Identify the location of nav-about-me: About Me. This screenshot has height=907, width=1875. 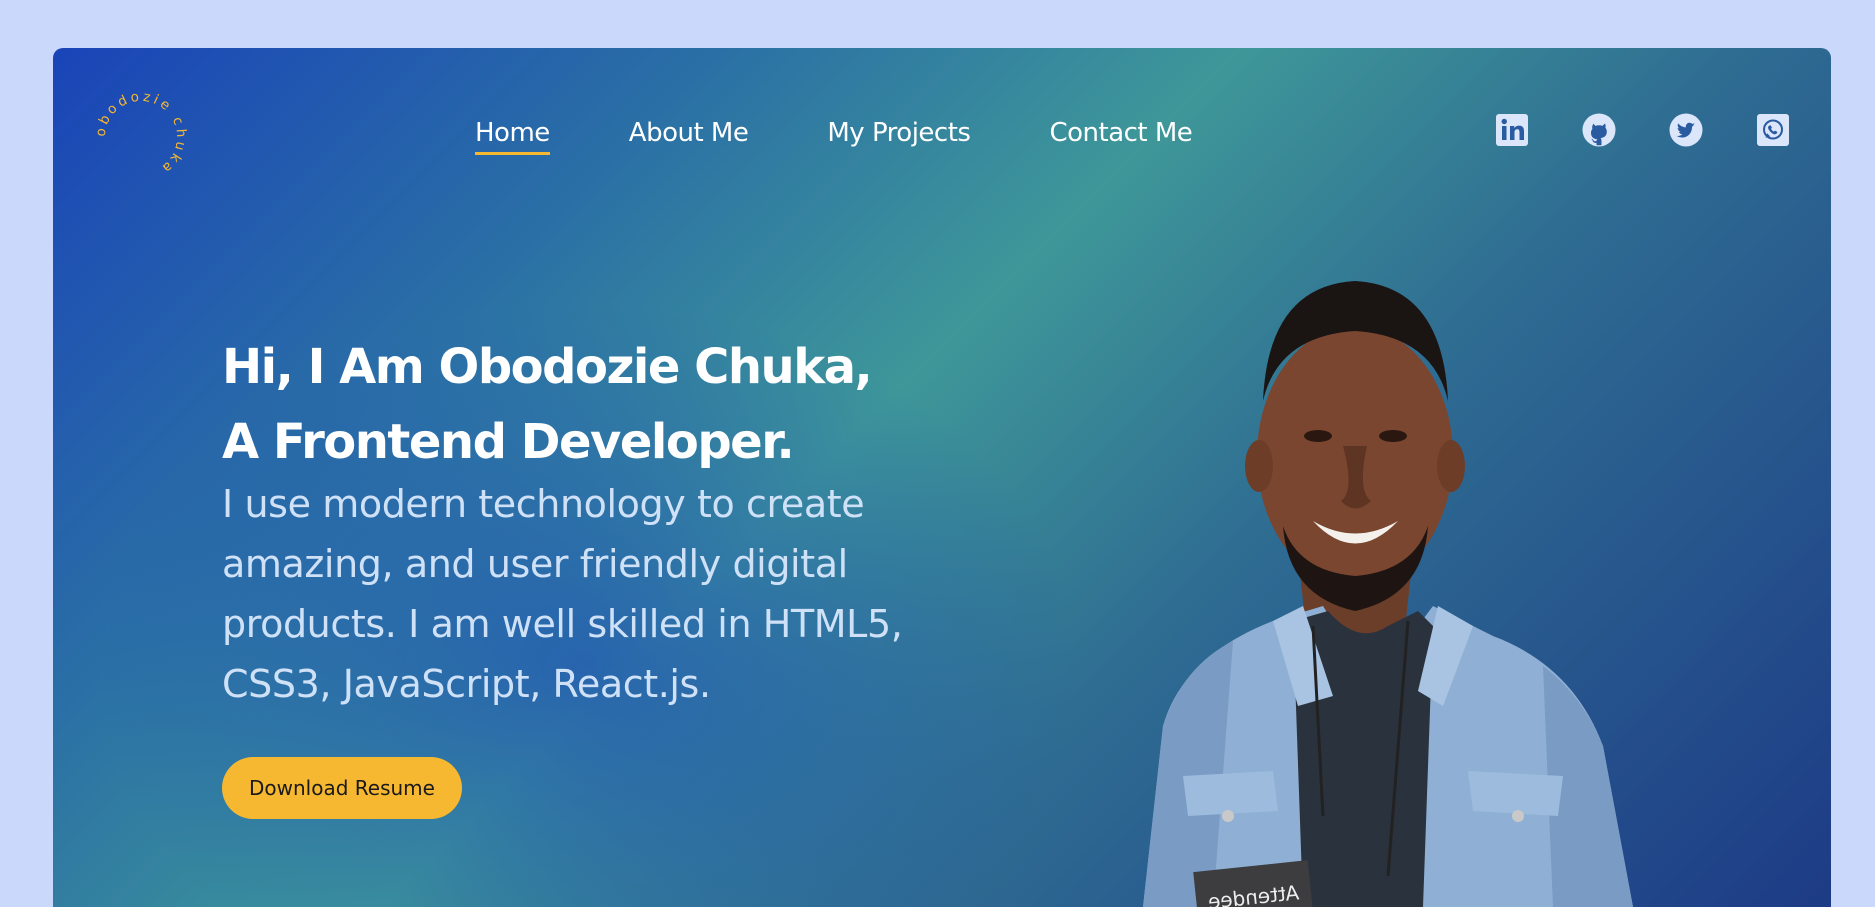
(689, 136).